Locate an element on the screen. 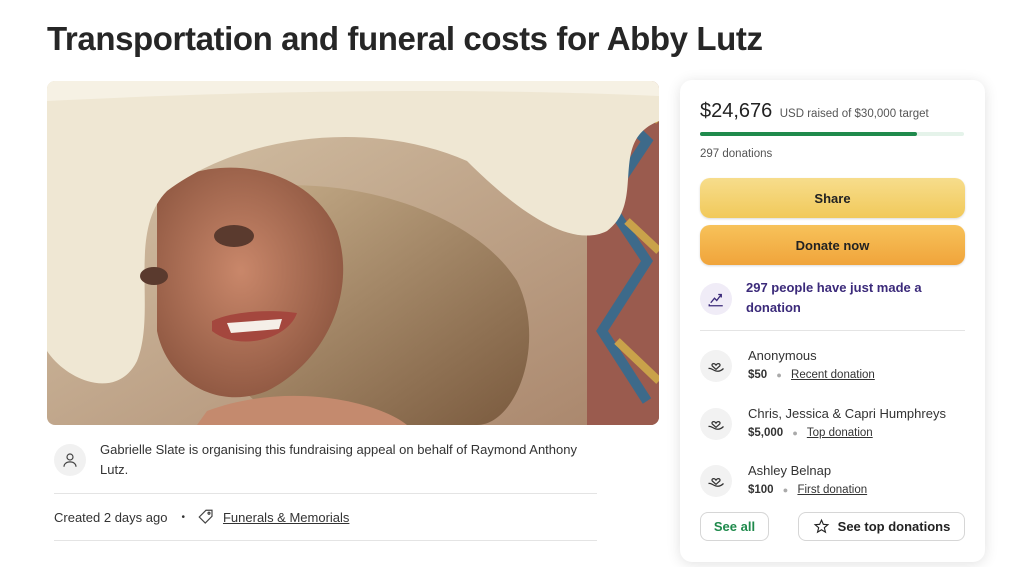 This screenshot has height=567, width=1024. avatar is located at coordinates (70, 460).